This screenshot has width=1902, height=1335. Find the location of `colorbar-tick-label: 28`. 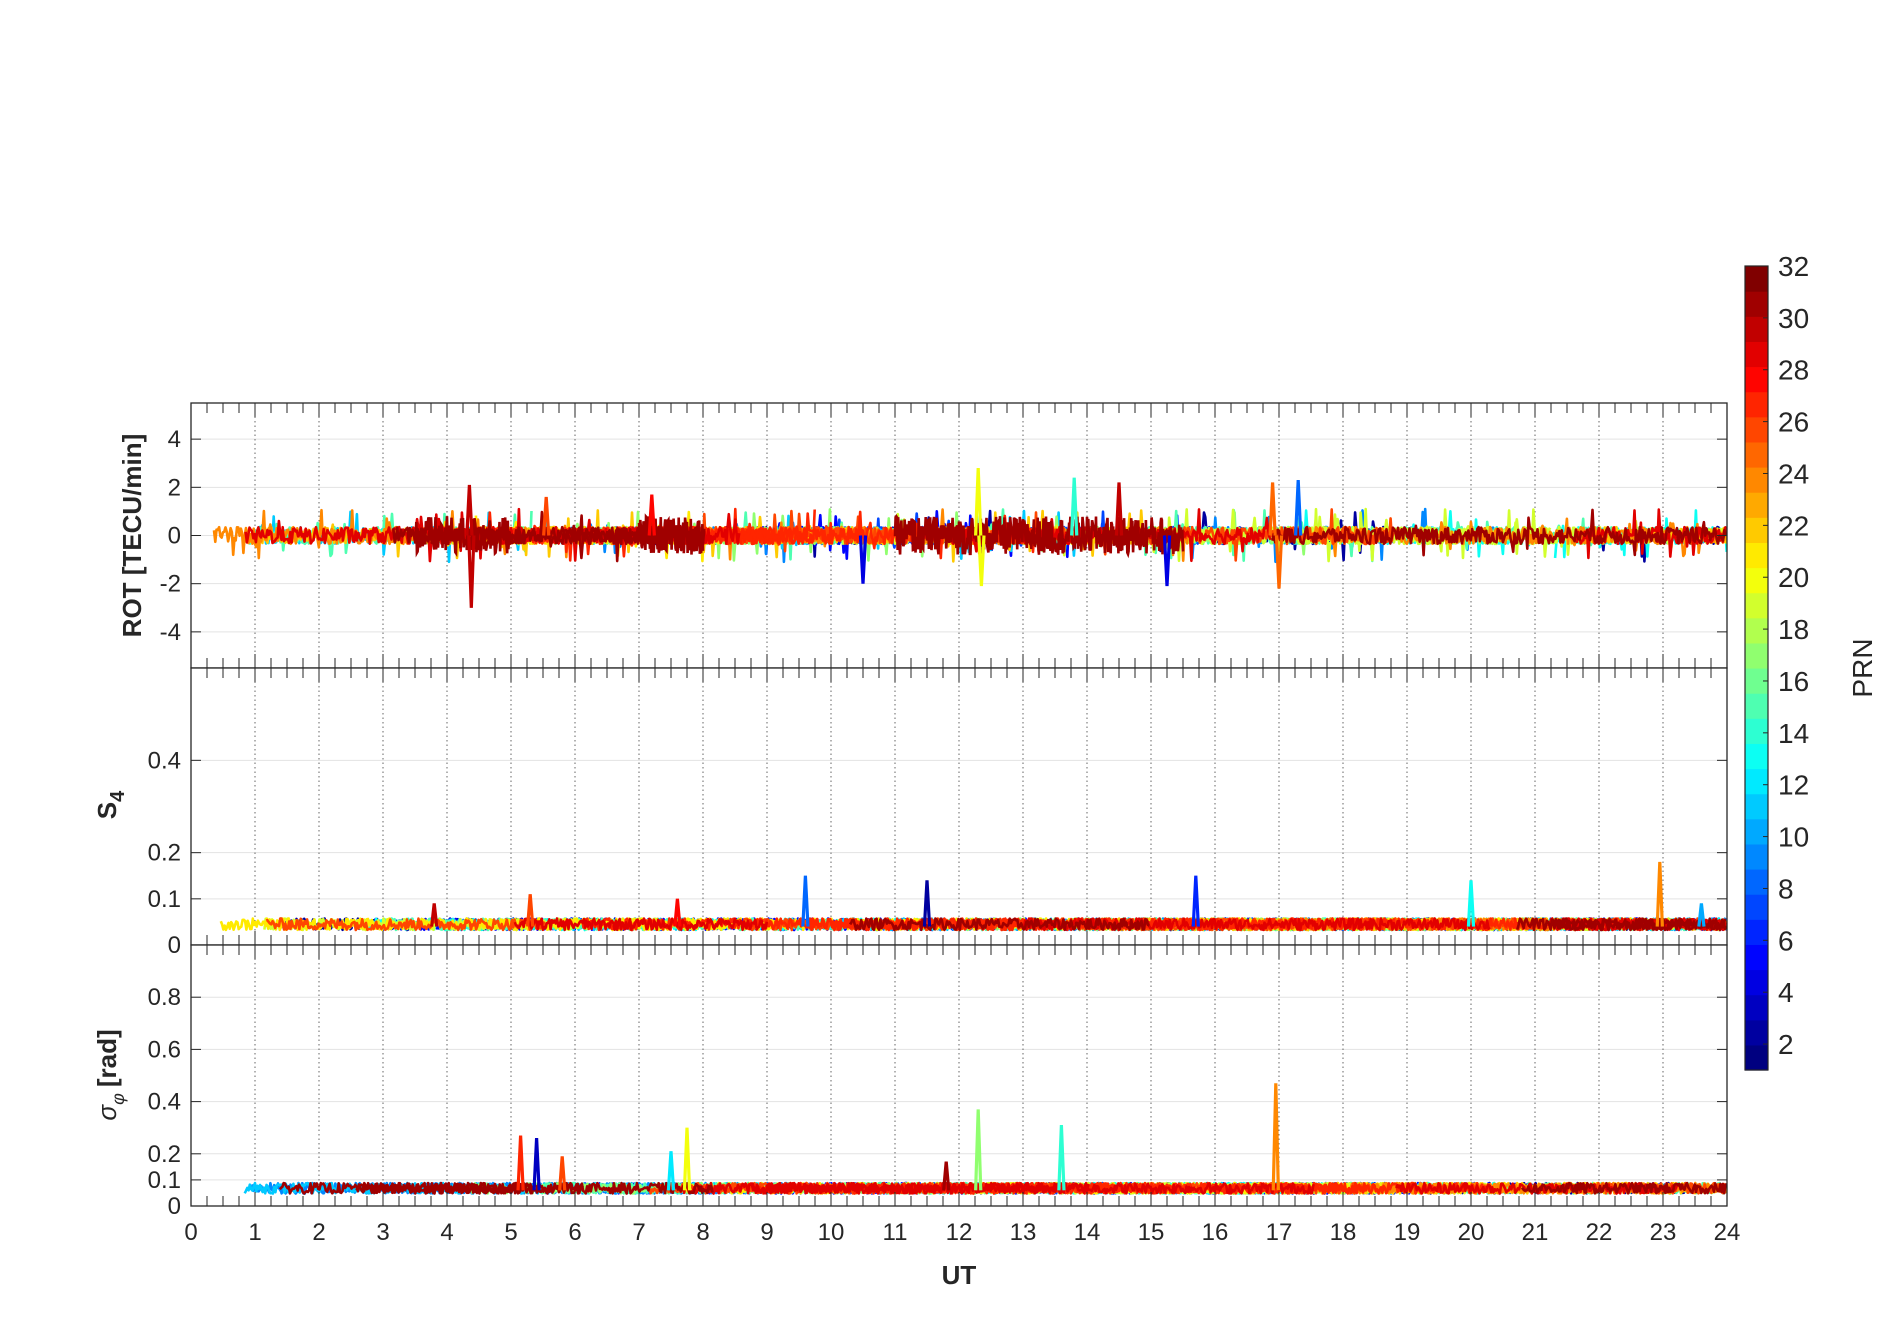

colorbar-tick-label: 28 is located at coordinates (1793, 370).